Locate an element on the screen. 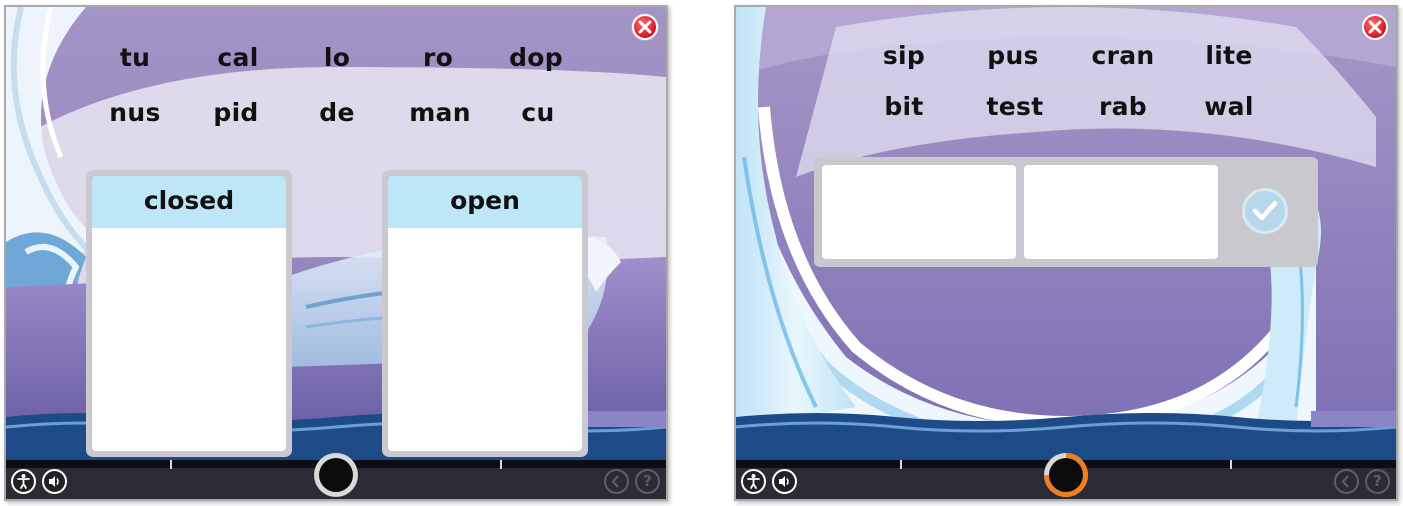  word-tile: test is located at coordinates (1015, 106).